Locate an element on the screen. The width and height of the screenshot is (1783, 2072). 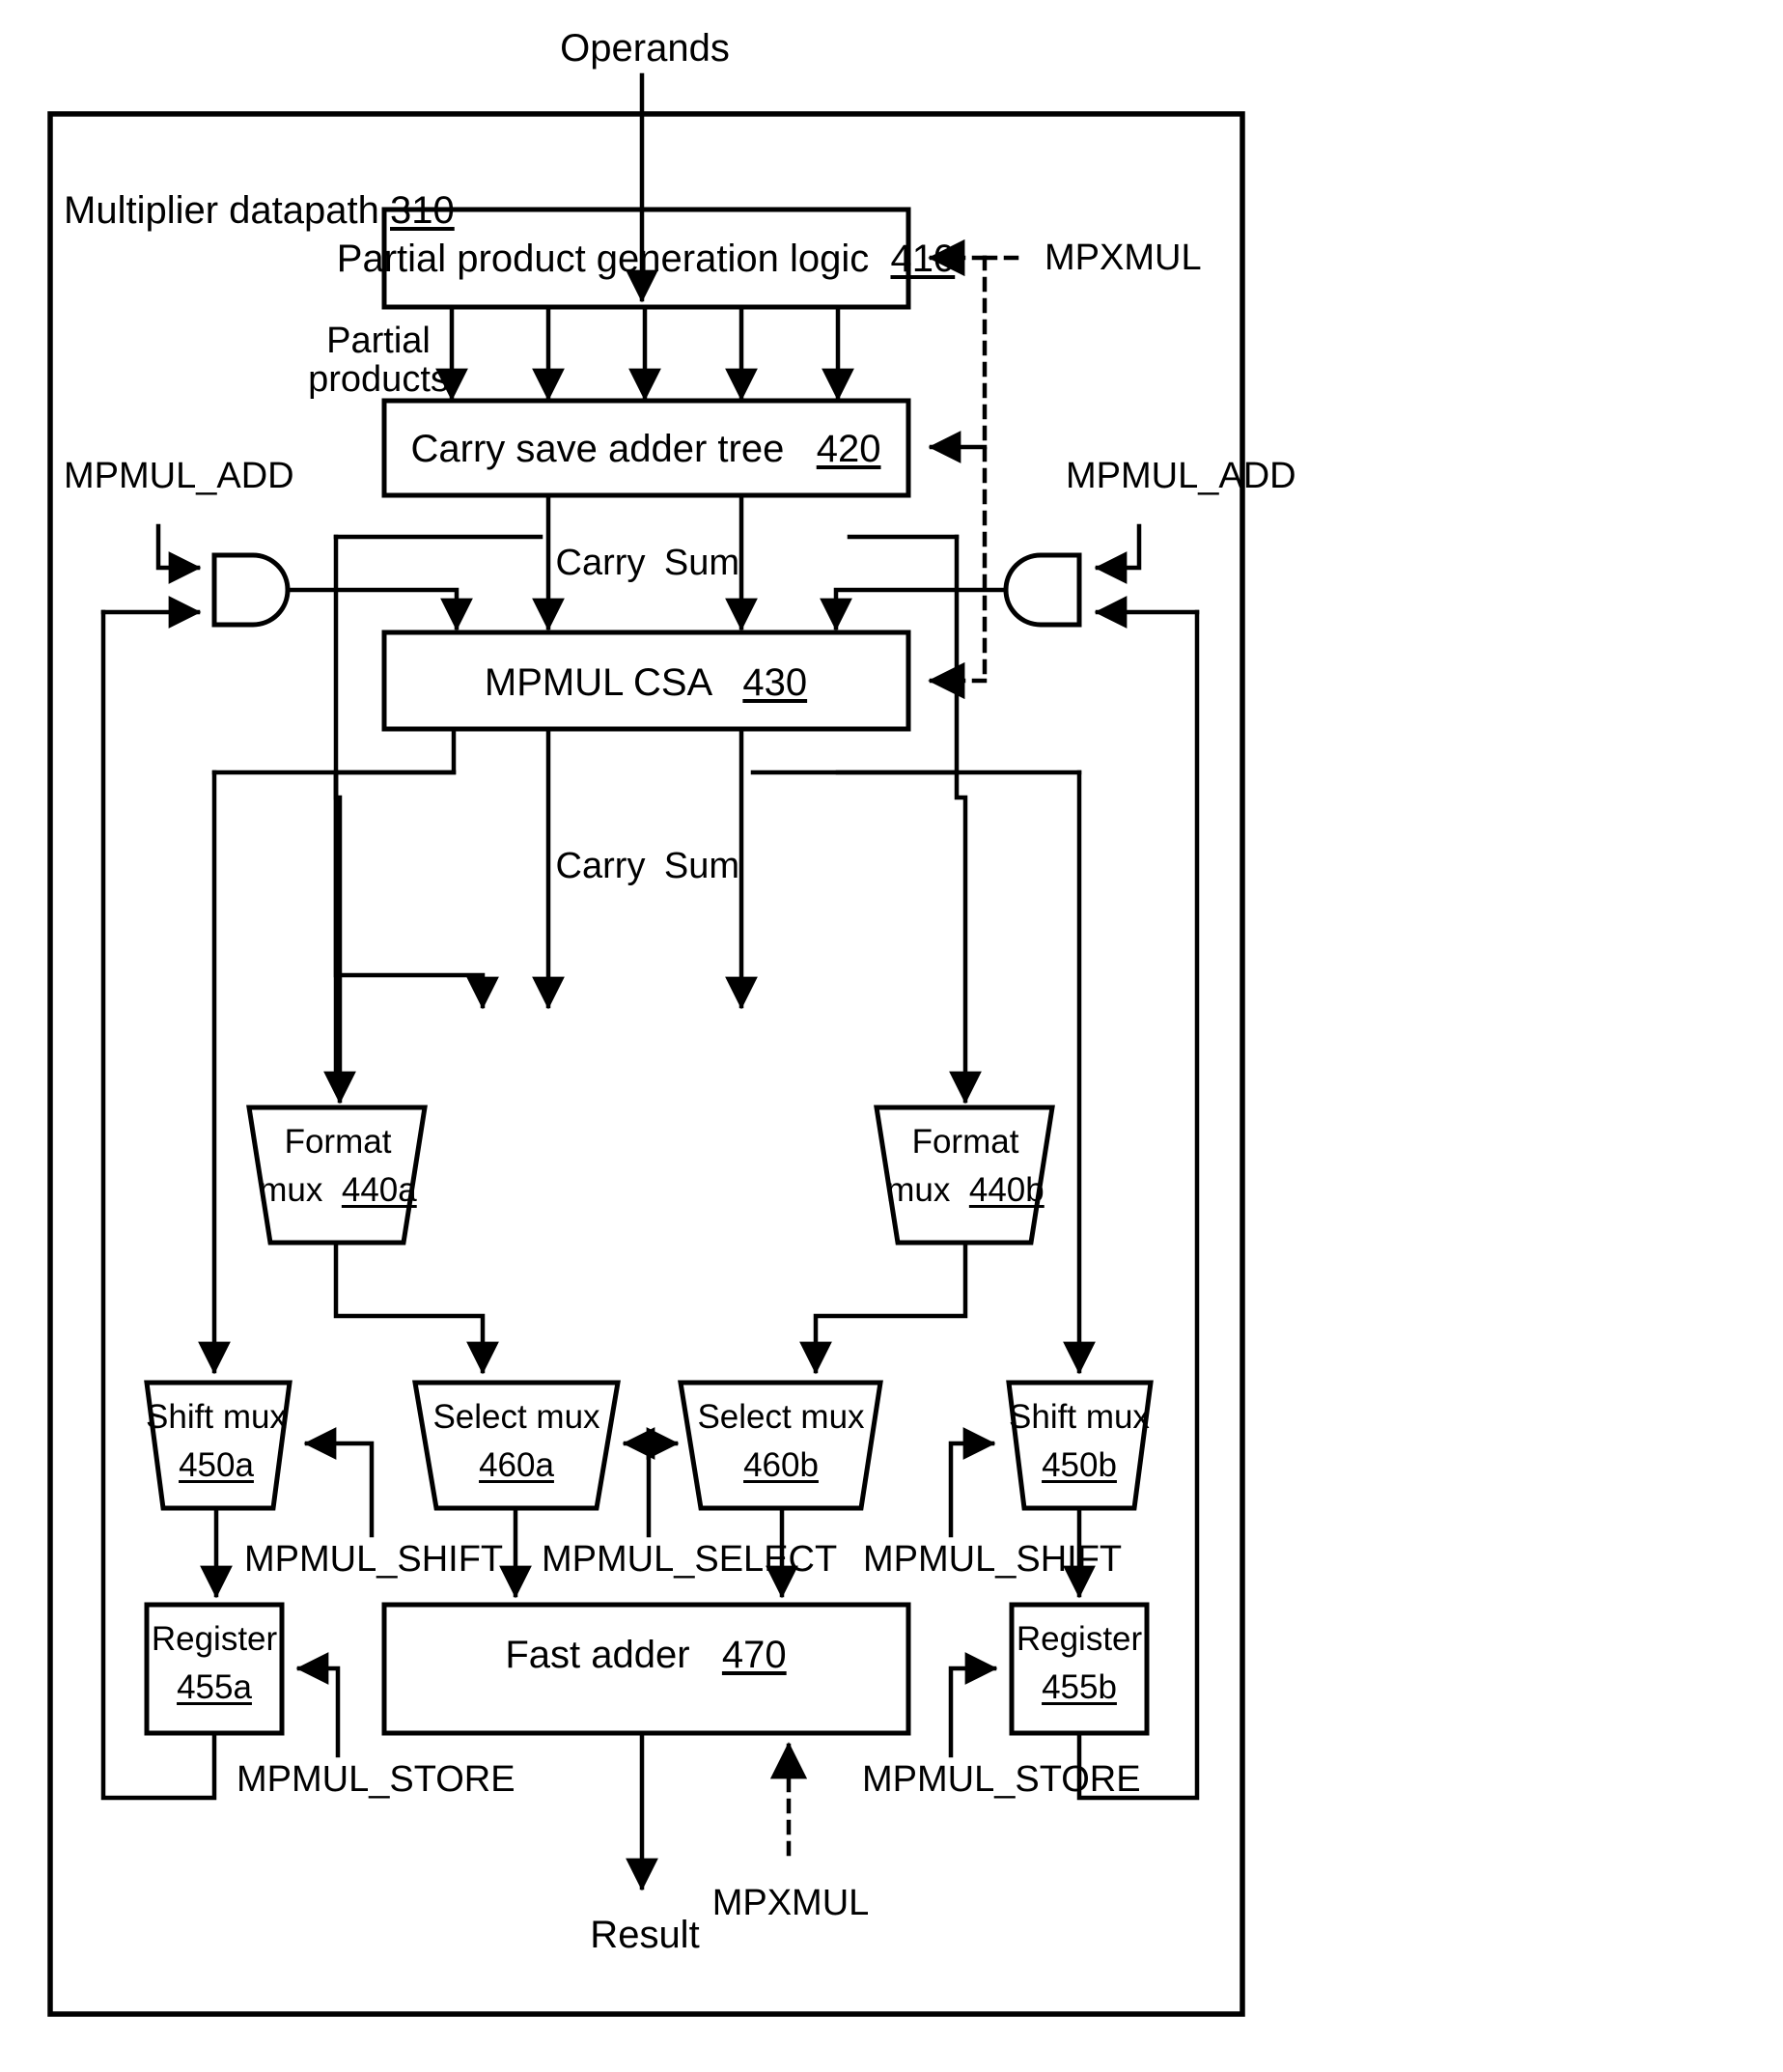
select-mux-460b-ref: 460b is located at coordinates (781, 1465).